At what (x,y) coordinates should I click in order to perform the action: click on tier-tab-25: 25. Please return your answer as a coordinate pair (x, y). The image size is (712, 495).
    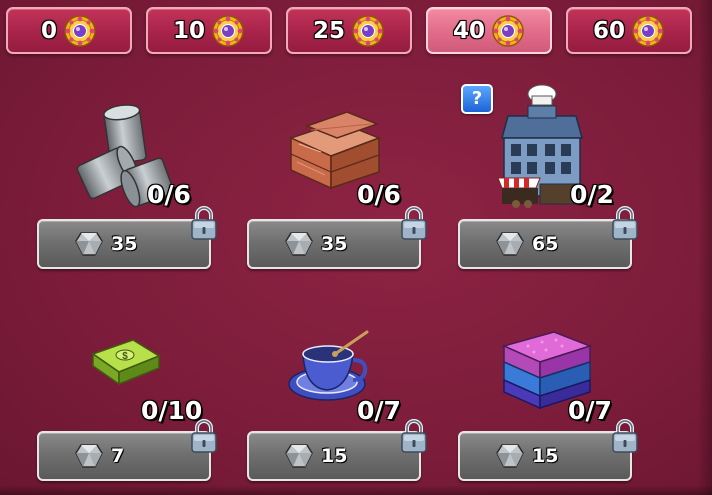
    Looking at the image, I should click on (349, 30).